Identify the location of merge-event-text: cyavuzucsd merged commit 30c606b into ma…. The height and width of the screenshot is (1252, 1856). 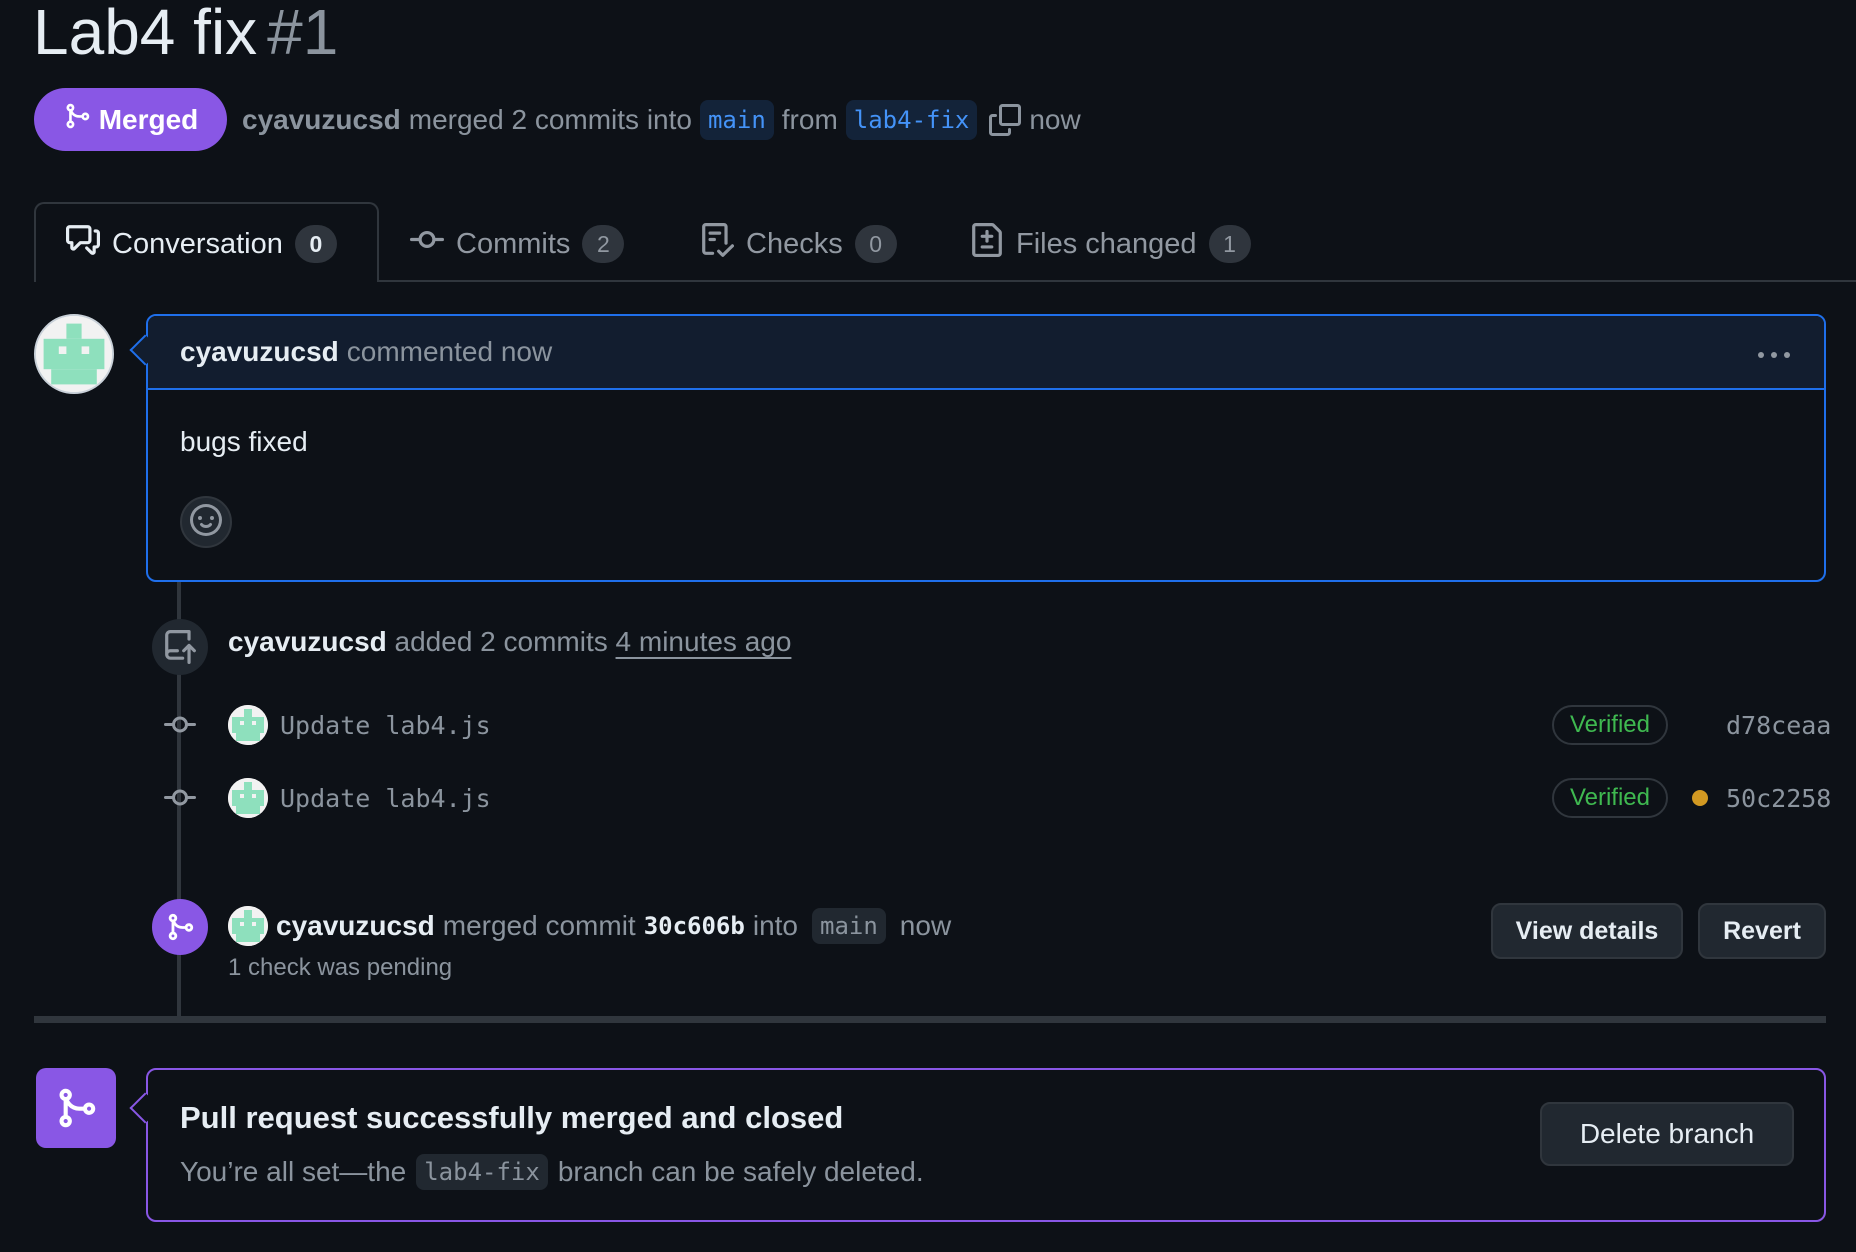
(613, 926).